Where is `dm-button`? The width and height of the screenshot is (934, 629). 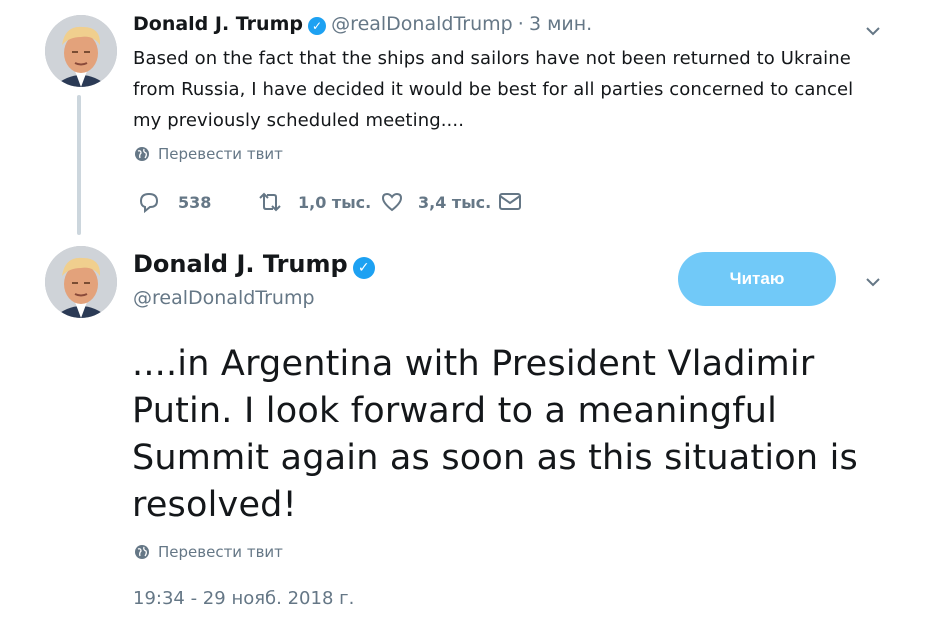 dm-button is located at coordinates (510, 204).